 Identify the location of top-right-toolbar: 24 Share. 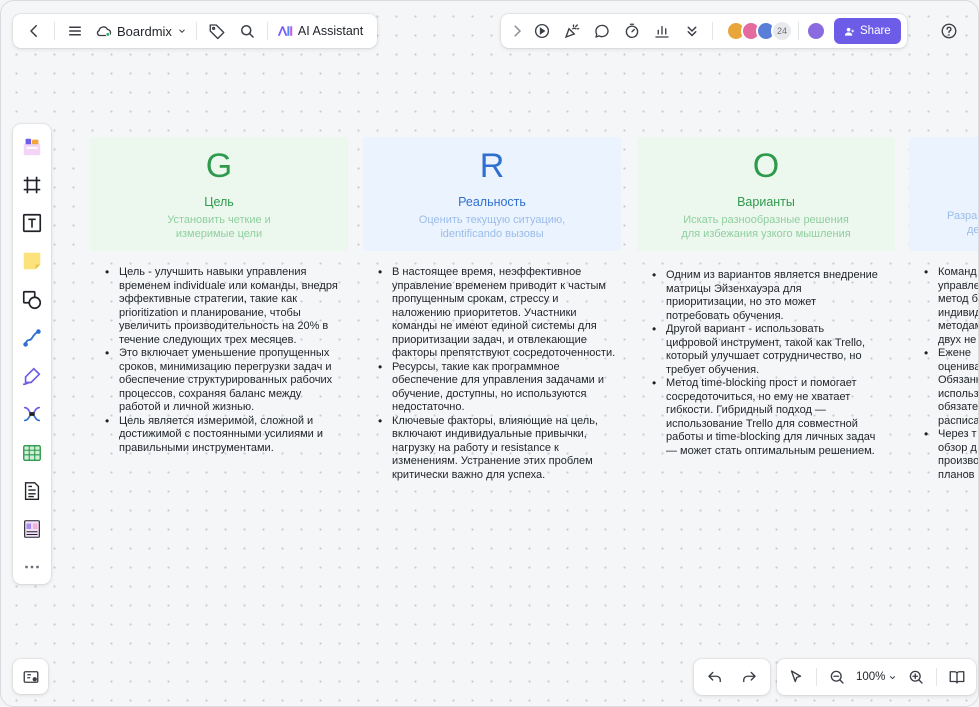
(704, 31).